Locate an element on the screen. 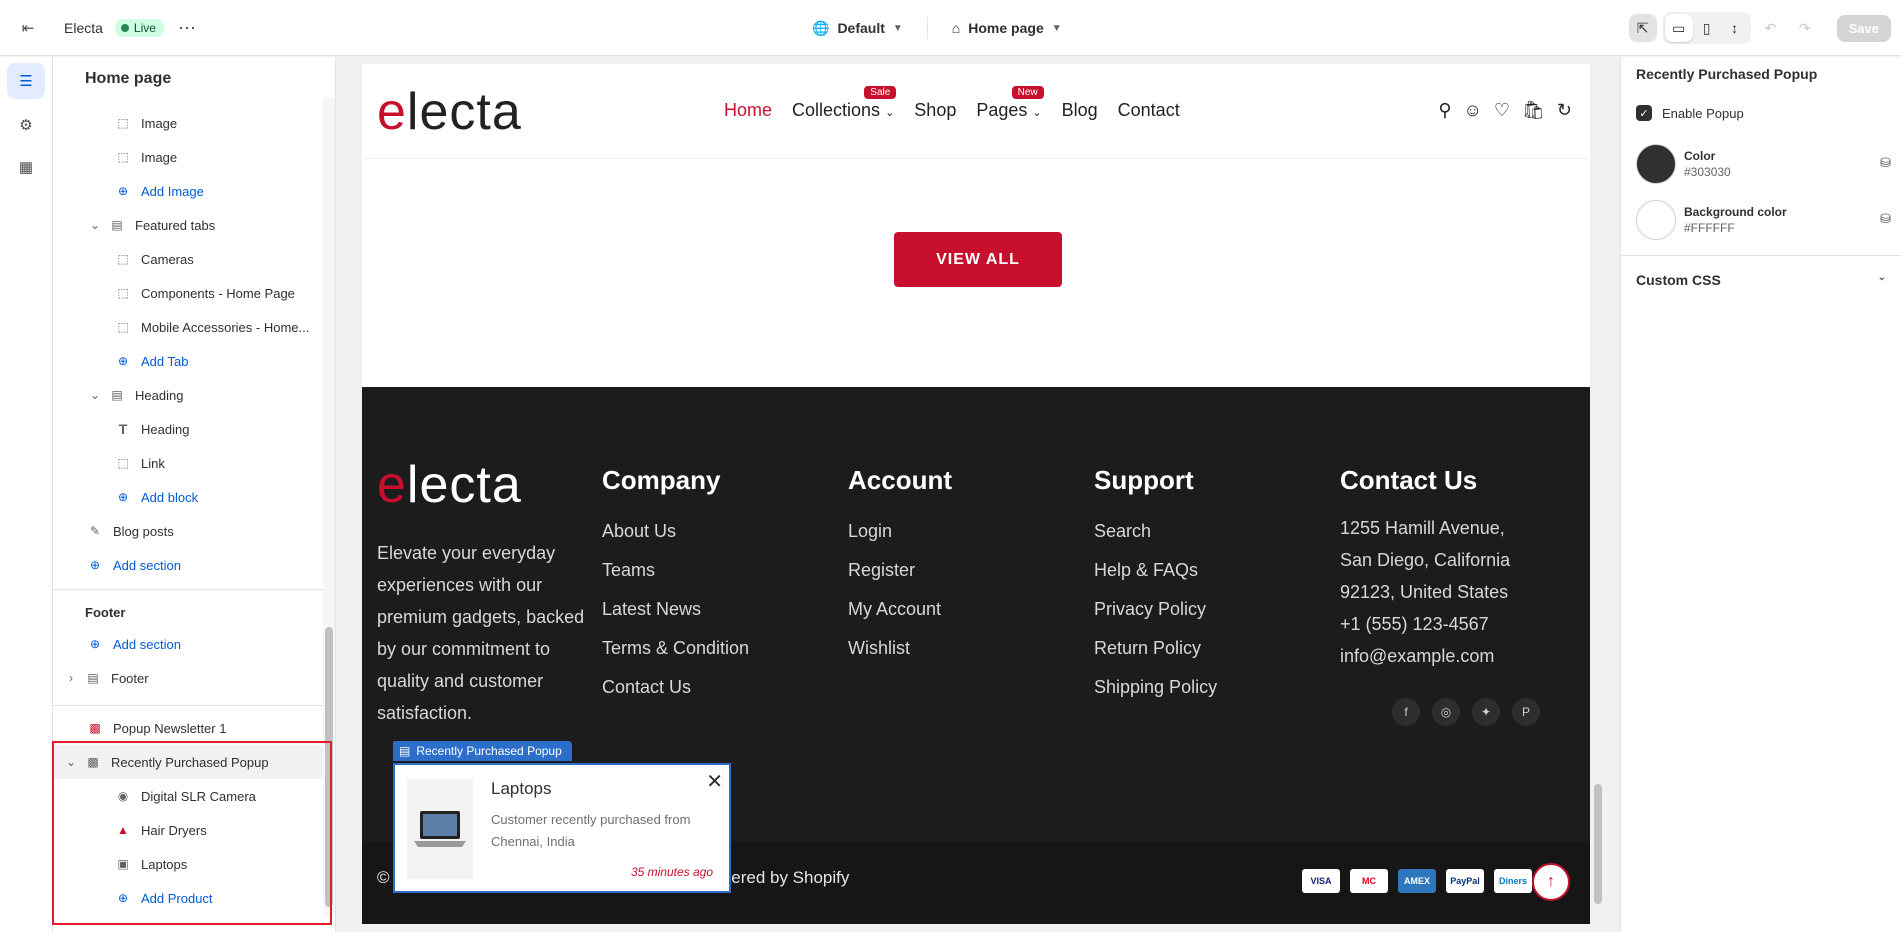 The height and width of the screenshot is (932, 1901). theme-selector: 🌐 Default ▼ is located at coordinates (857, 28).